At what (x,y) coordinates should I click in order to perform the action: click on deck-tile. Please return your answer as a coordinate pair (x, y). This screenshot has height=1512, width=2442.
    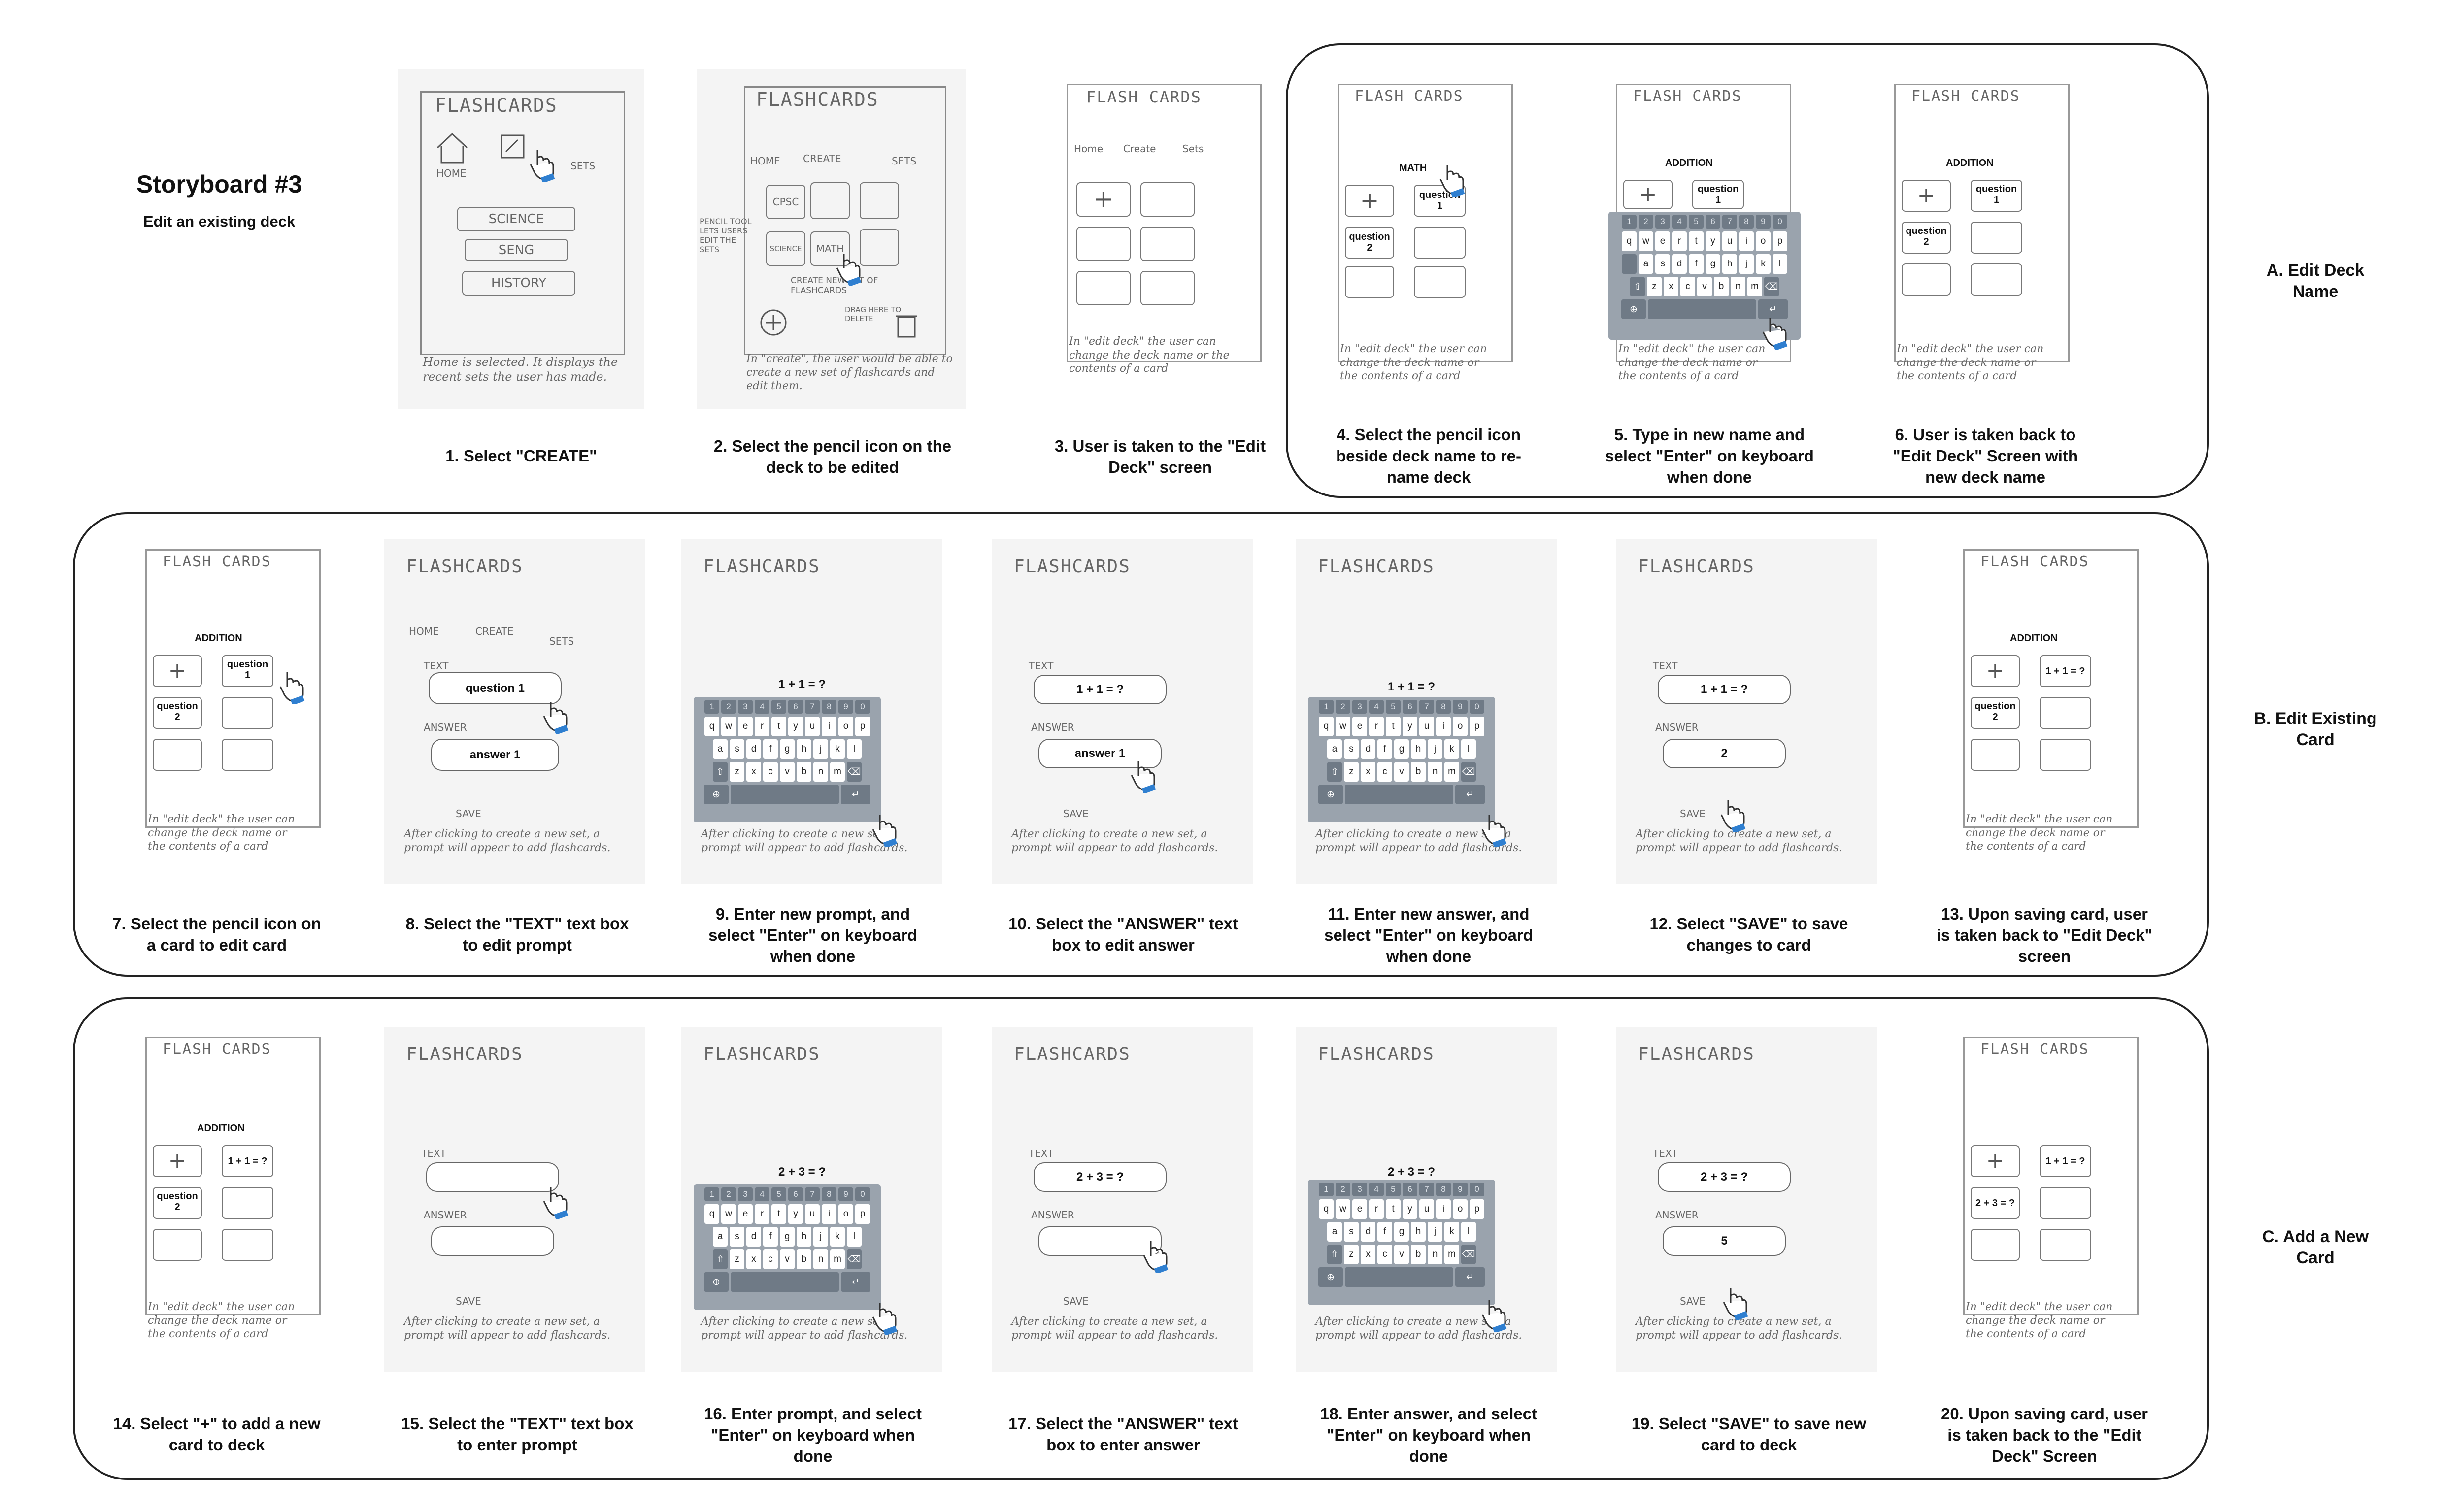
    Looking at the image, I should click on (879, 247).